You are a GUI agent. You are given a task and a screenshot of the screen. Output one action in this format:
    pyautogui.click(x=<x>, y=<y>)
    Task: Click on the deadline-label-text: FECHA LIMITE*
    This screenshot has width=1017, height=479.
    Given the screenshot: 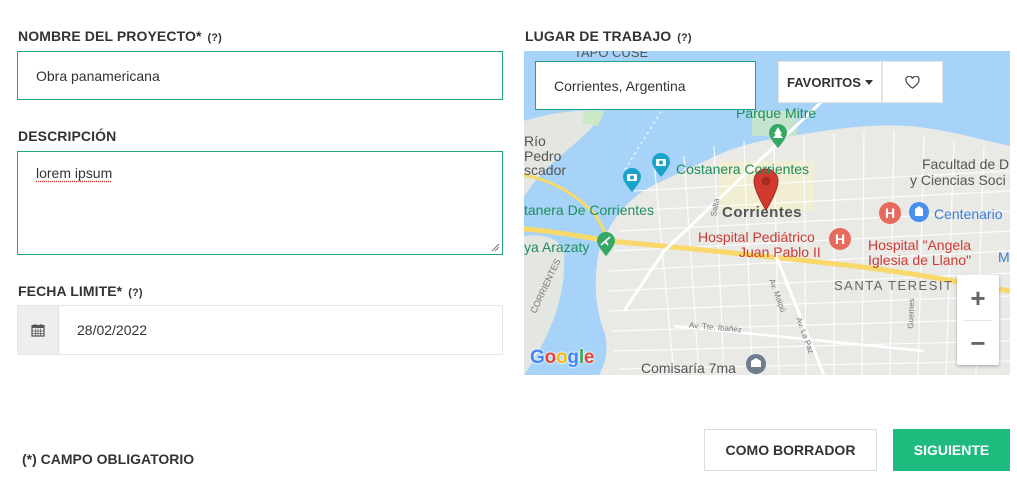 What is the action you would take?
    pyautogui.click(x=70, y=291)
    